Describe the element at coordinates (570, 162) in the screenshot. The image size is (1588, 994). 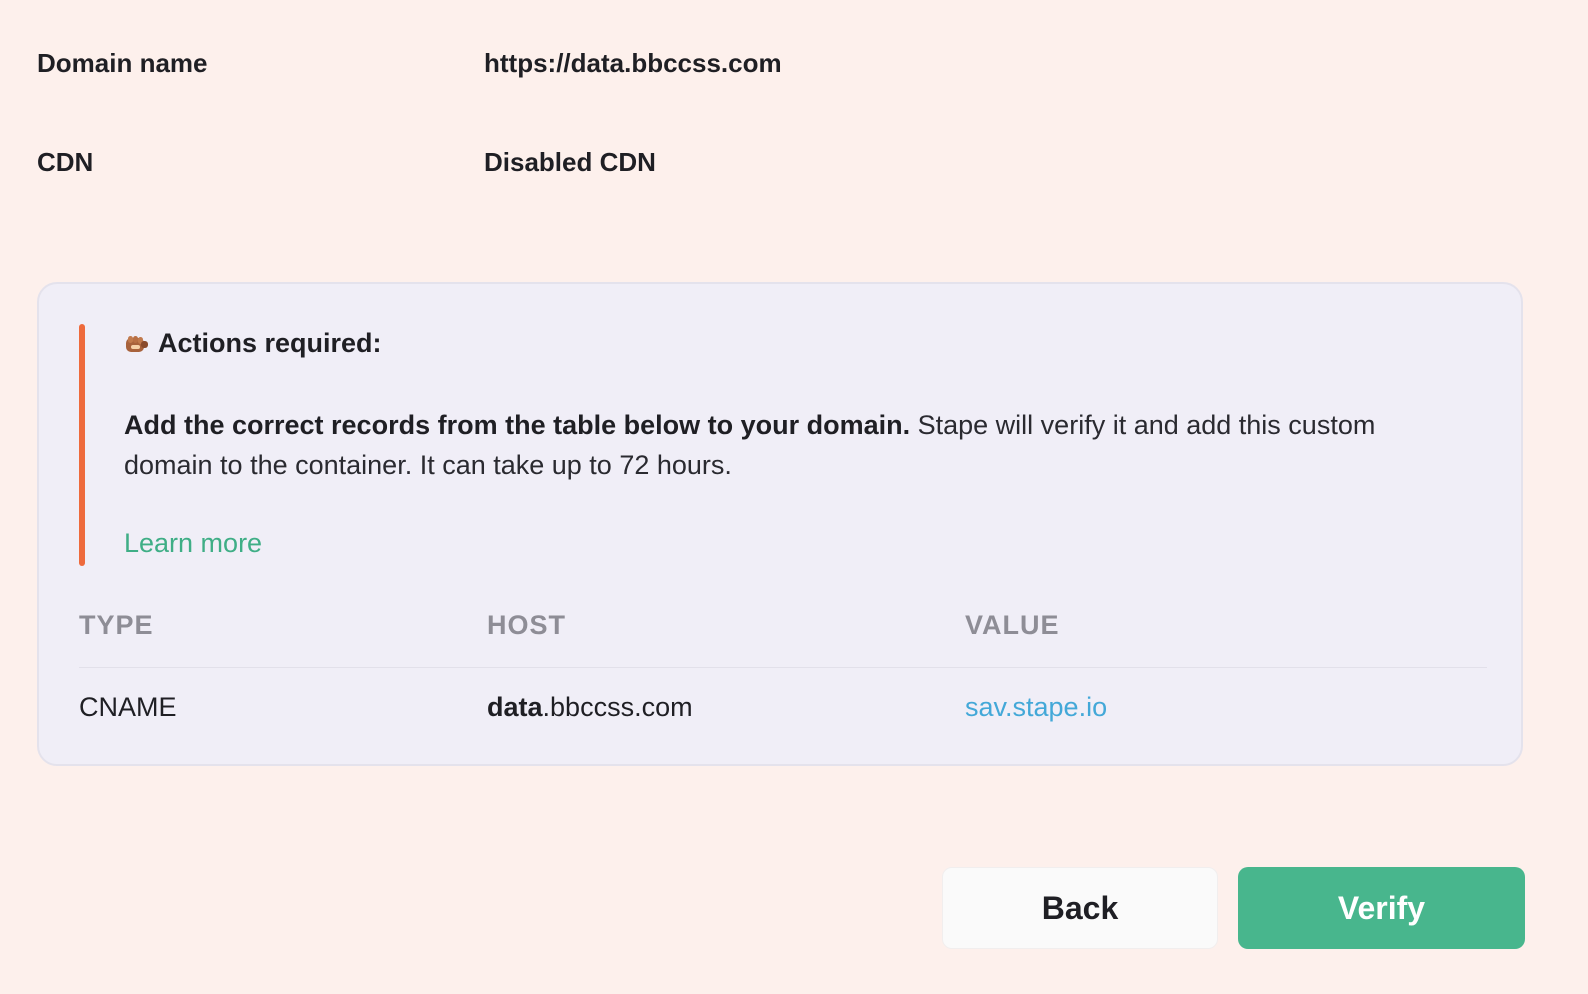
I see `cdn-value: Disabled CDN` at that location.